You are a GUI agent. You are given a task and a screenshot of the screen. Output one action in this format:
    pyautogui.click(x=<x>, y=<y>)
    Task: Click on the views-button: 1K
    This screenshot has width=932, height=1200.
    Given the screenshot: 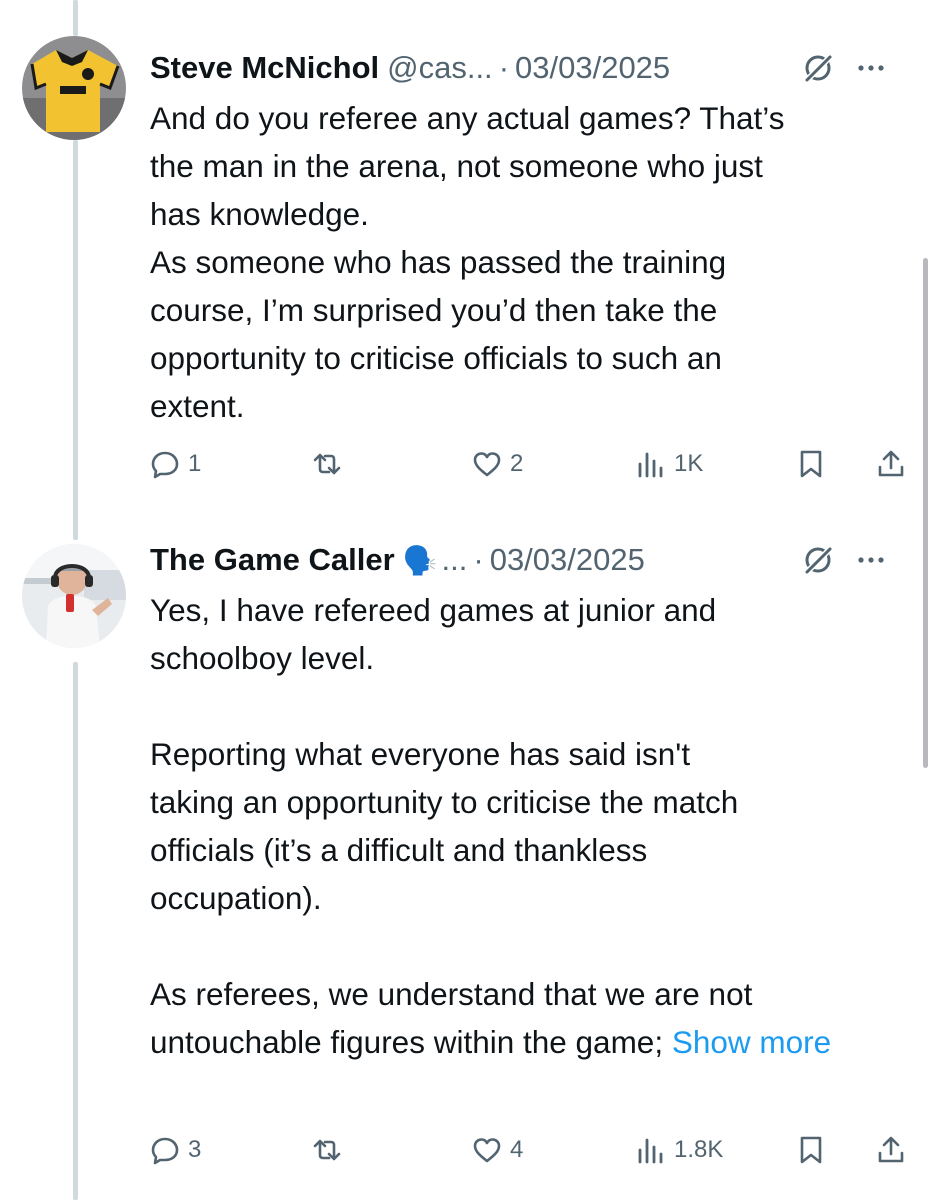 What is the action you would take?
    pyautogui.click(x=669, y=464)
    